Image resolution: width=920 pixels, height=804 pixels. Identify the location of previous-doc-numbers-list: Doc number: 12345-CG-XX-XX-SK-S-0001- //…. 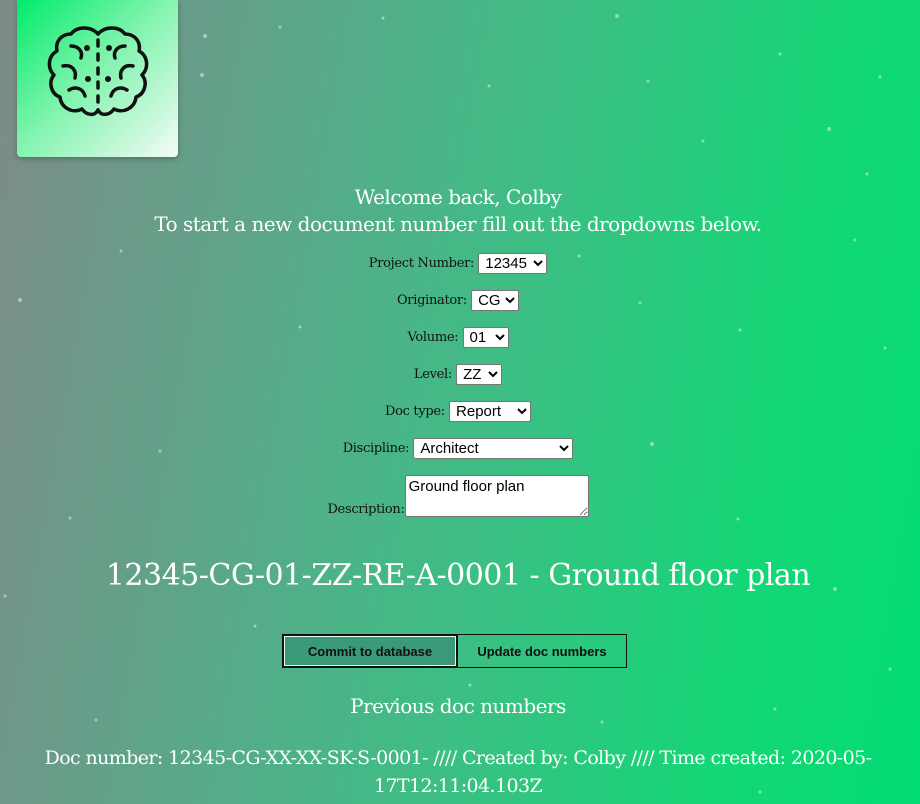
(458, 772).